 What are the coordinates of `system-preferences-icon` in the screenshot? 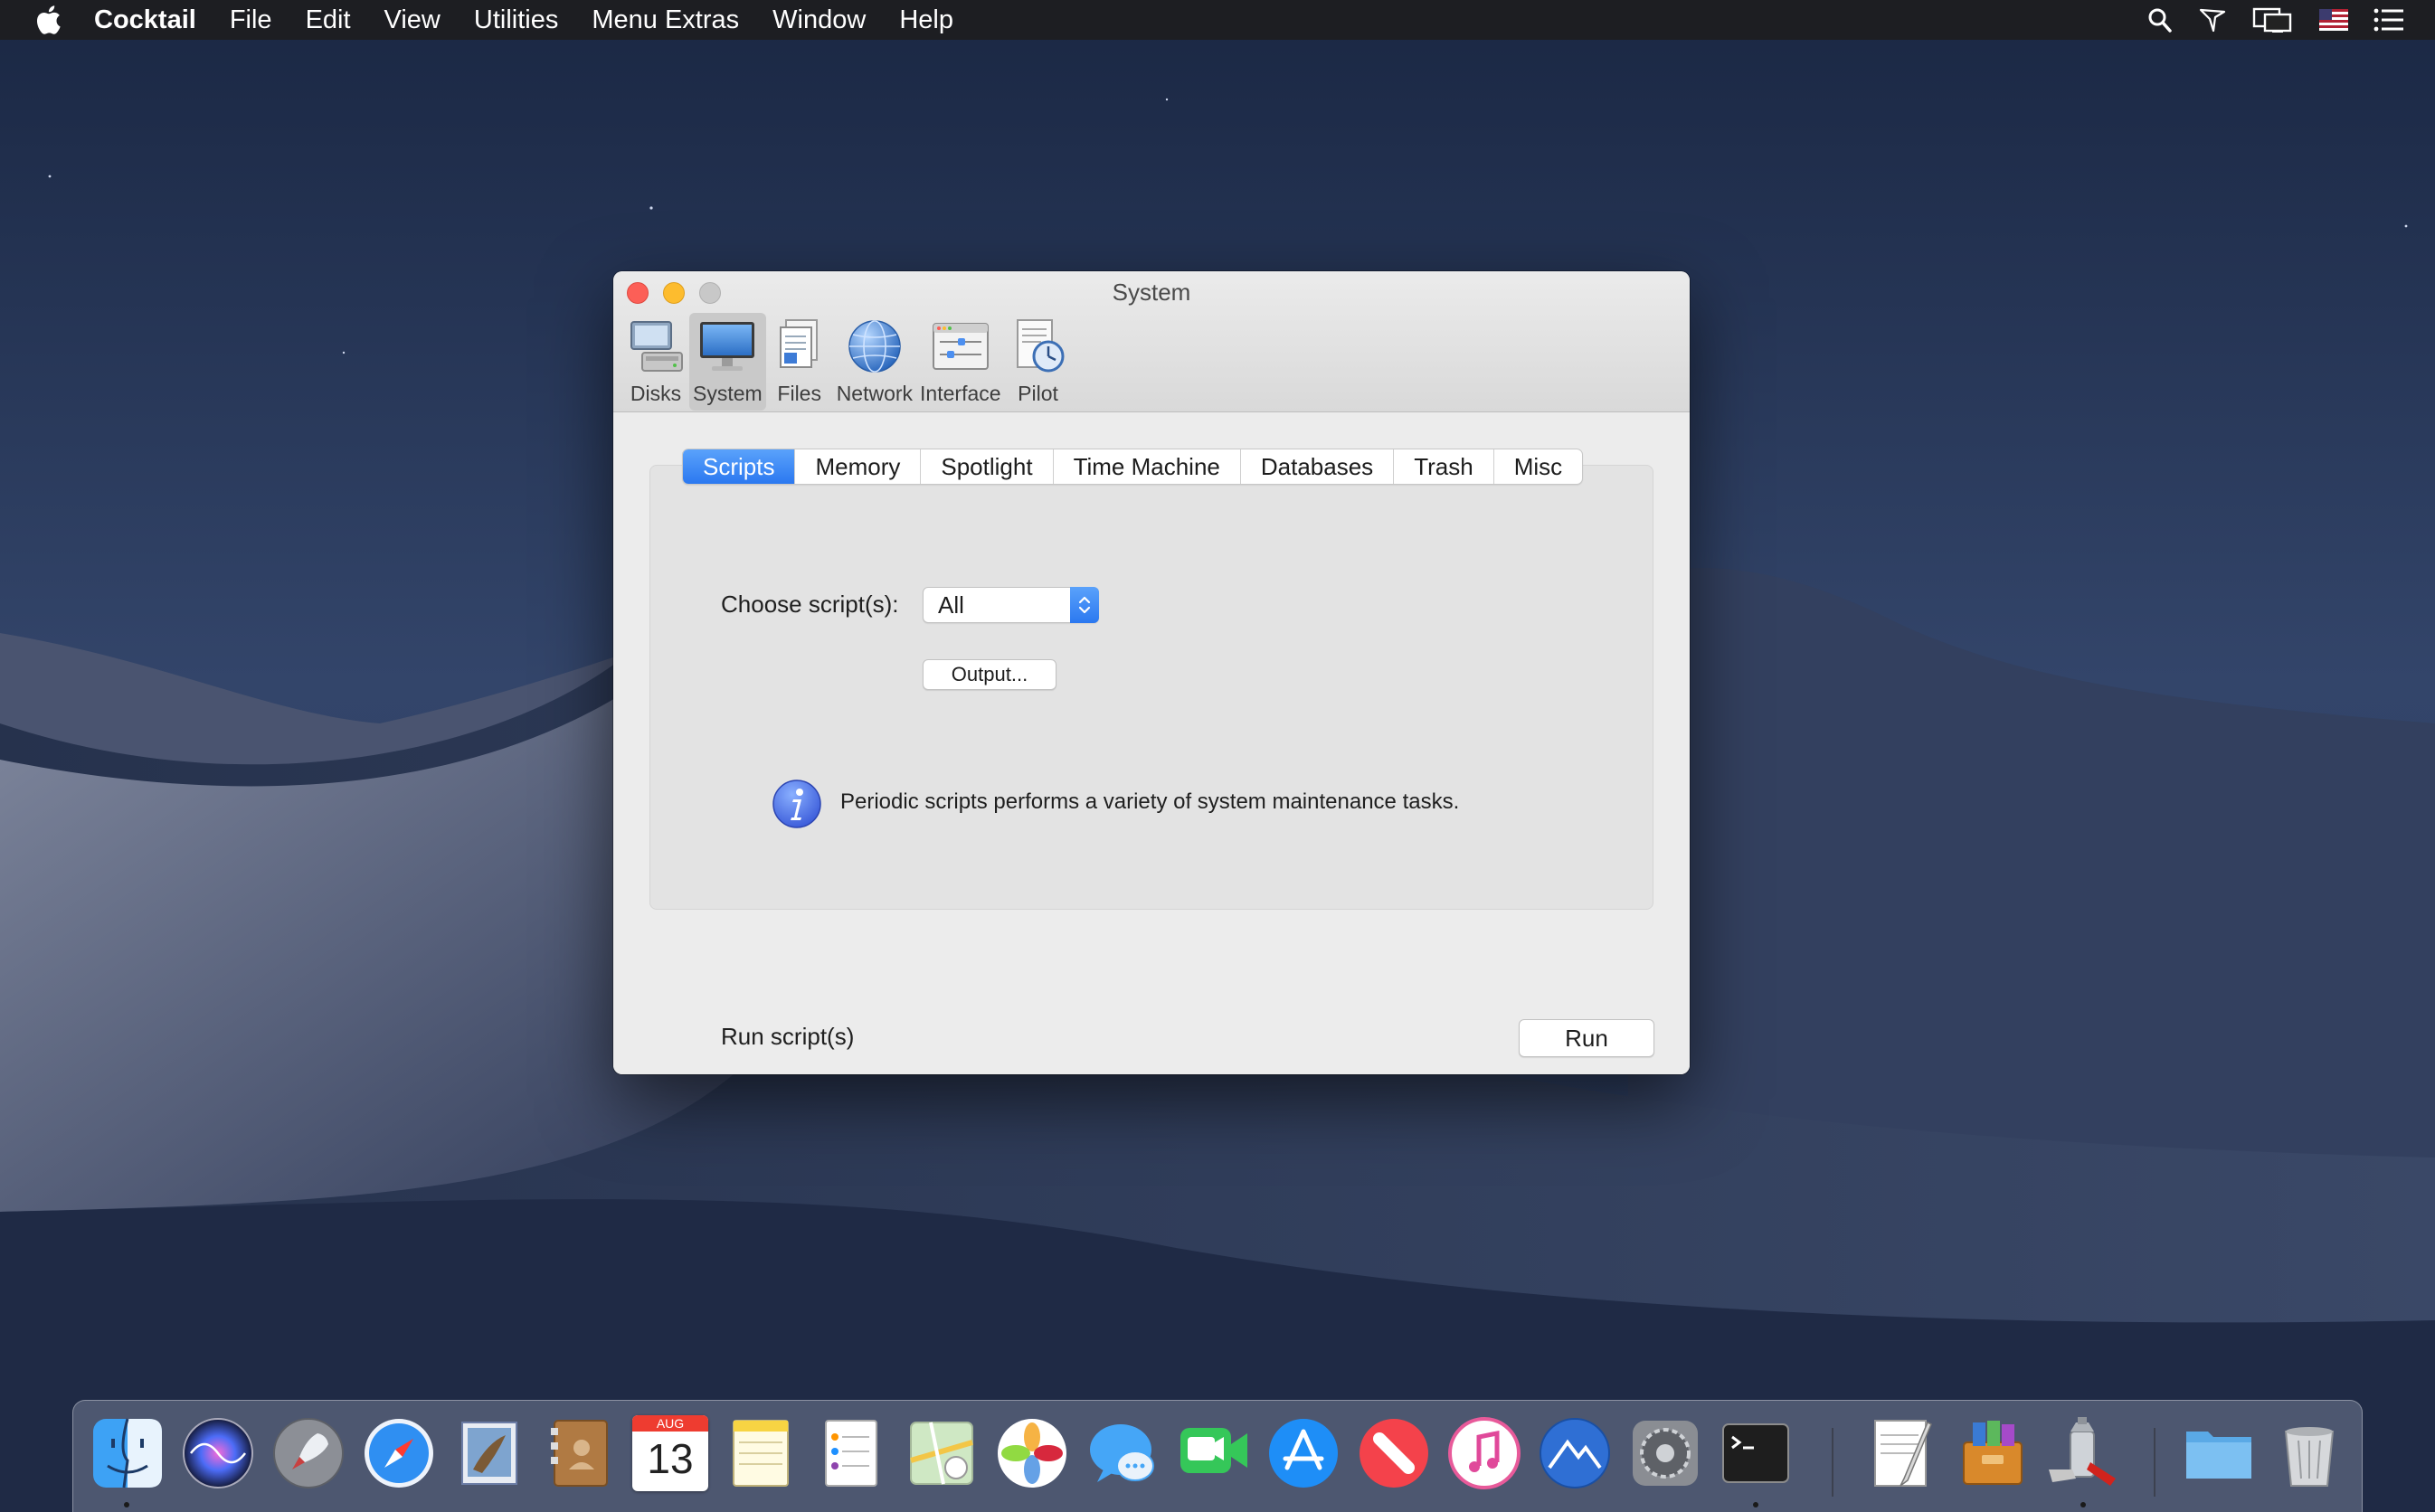 It's located at (1665, 1453).